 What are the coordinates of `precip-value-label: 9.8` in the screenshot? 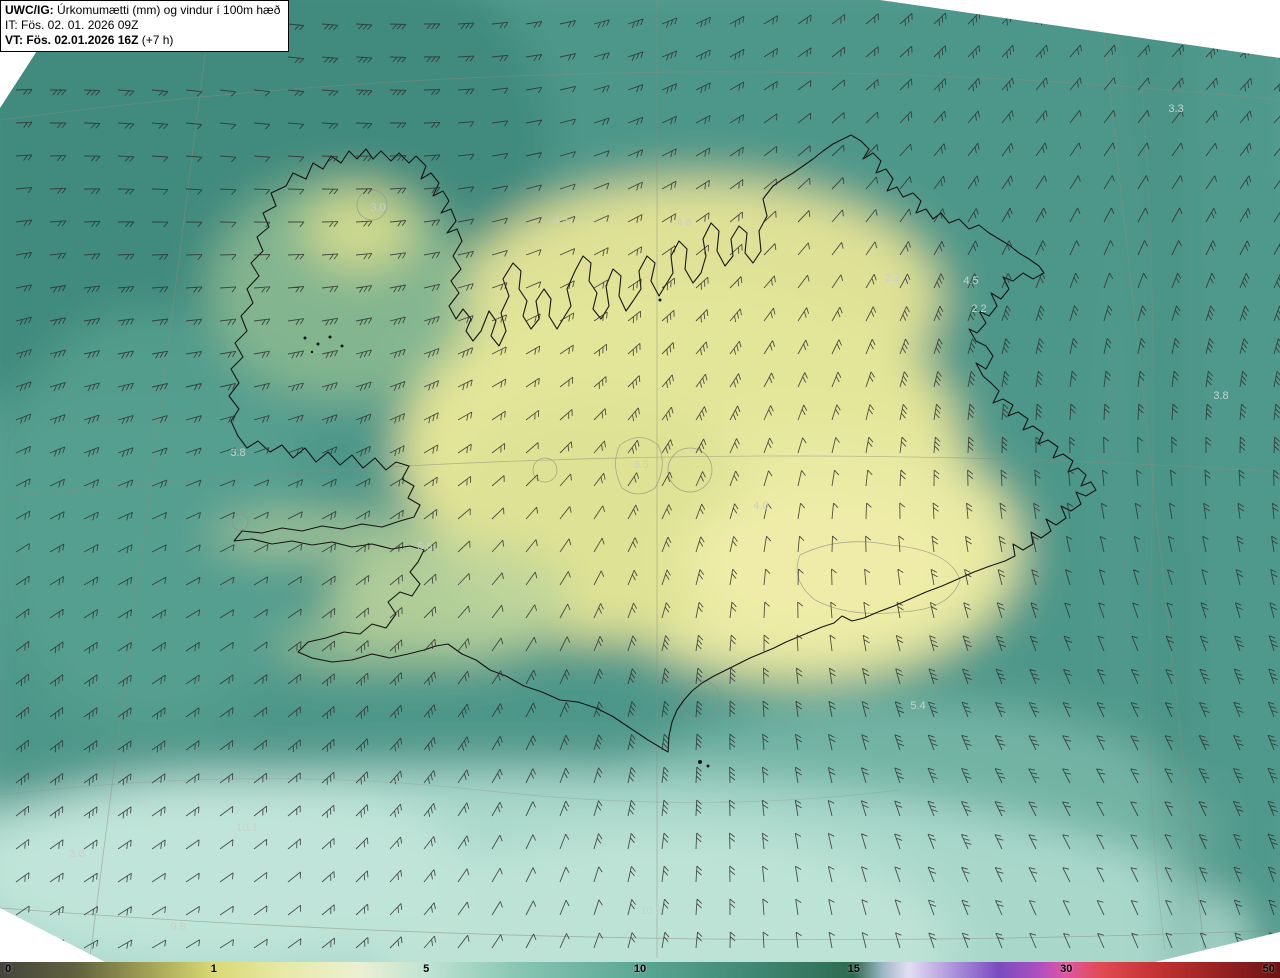 It's located at (177, 927).